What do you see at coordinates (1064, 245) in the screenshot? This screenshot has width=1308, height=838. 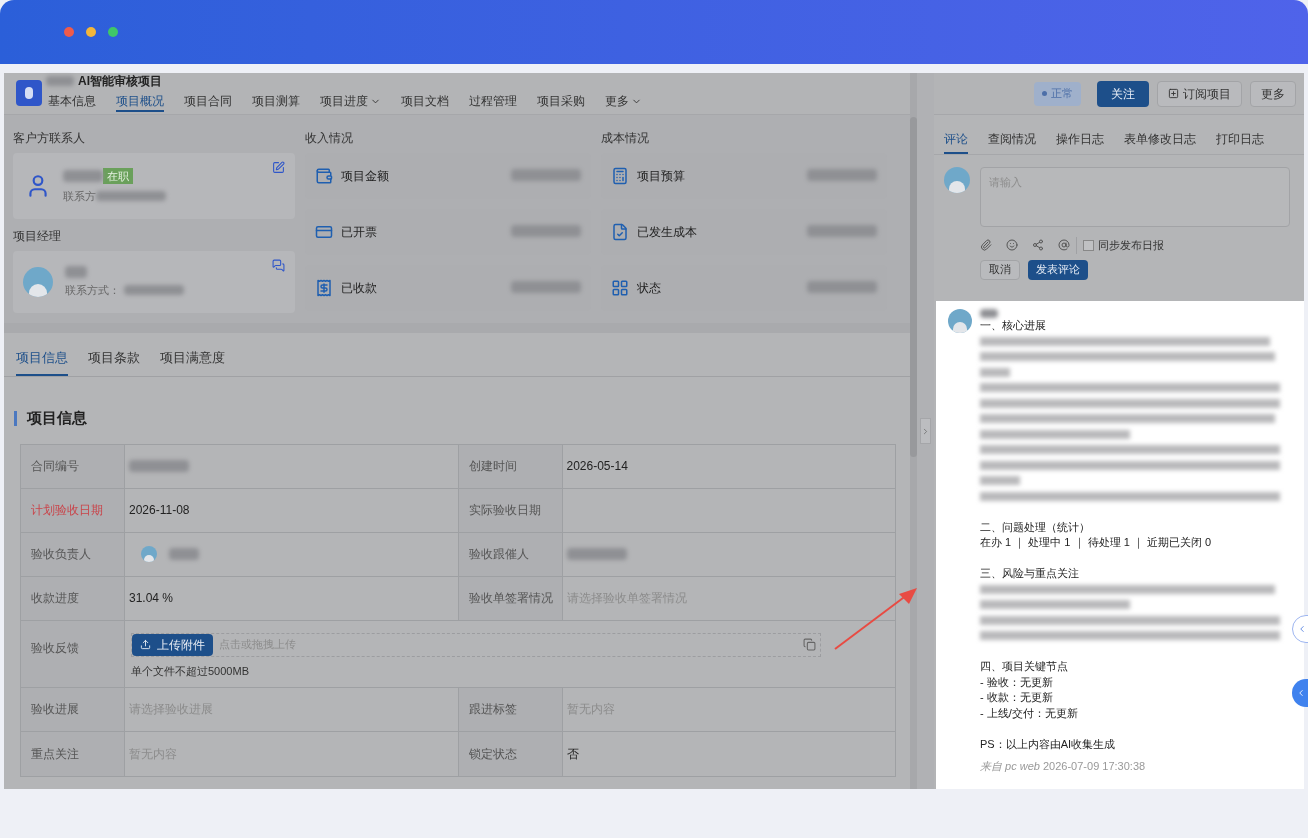 I see `mention-icon` at bounding box center [1064, 245].